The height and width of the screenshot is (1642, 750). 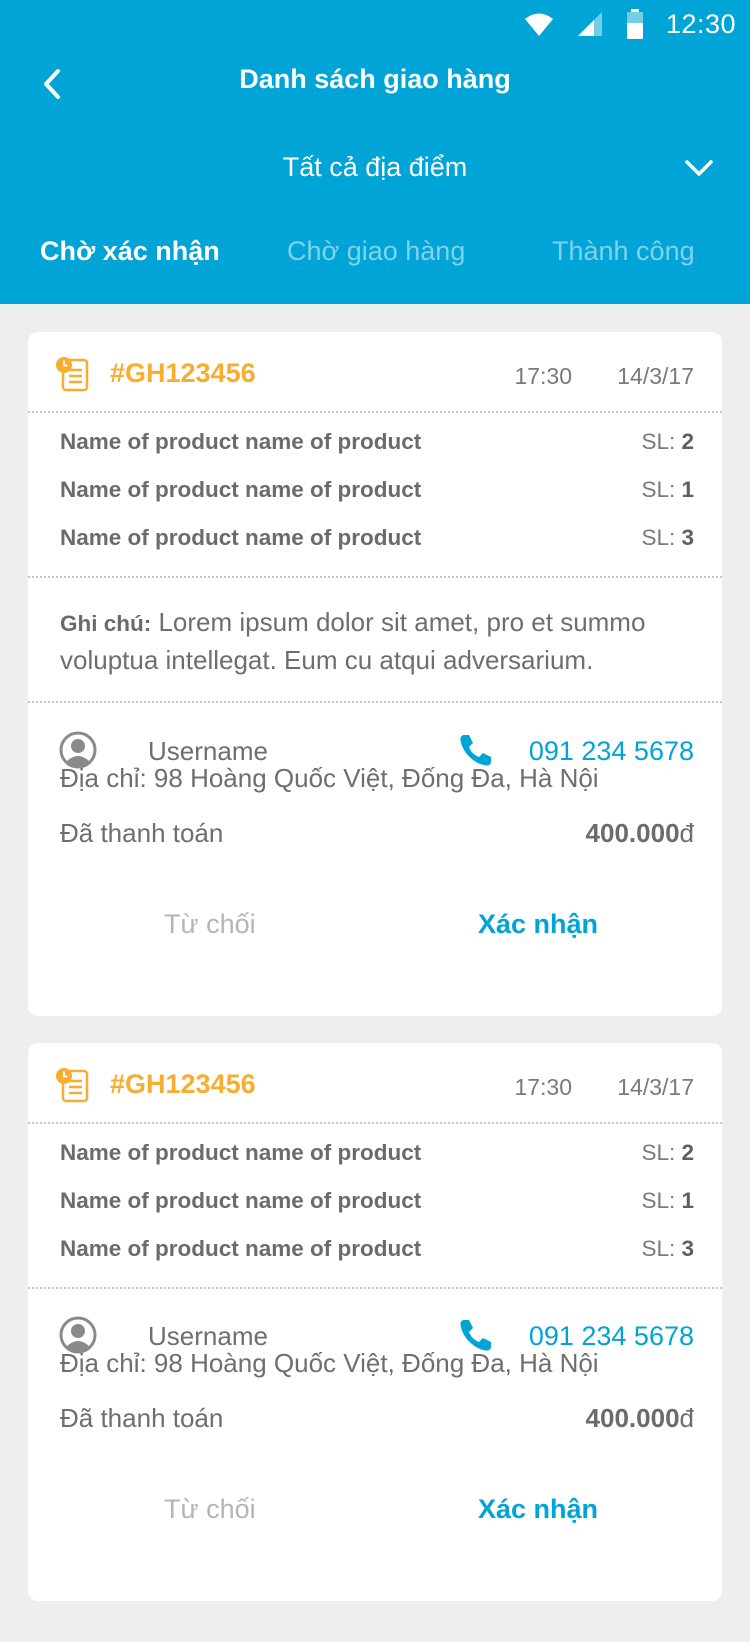 What do you see at coordinates (634, 24) in the screenshot?
I see `battery-icon` at bounding box center [634, 24].